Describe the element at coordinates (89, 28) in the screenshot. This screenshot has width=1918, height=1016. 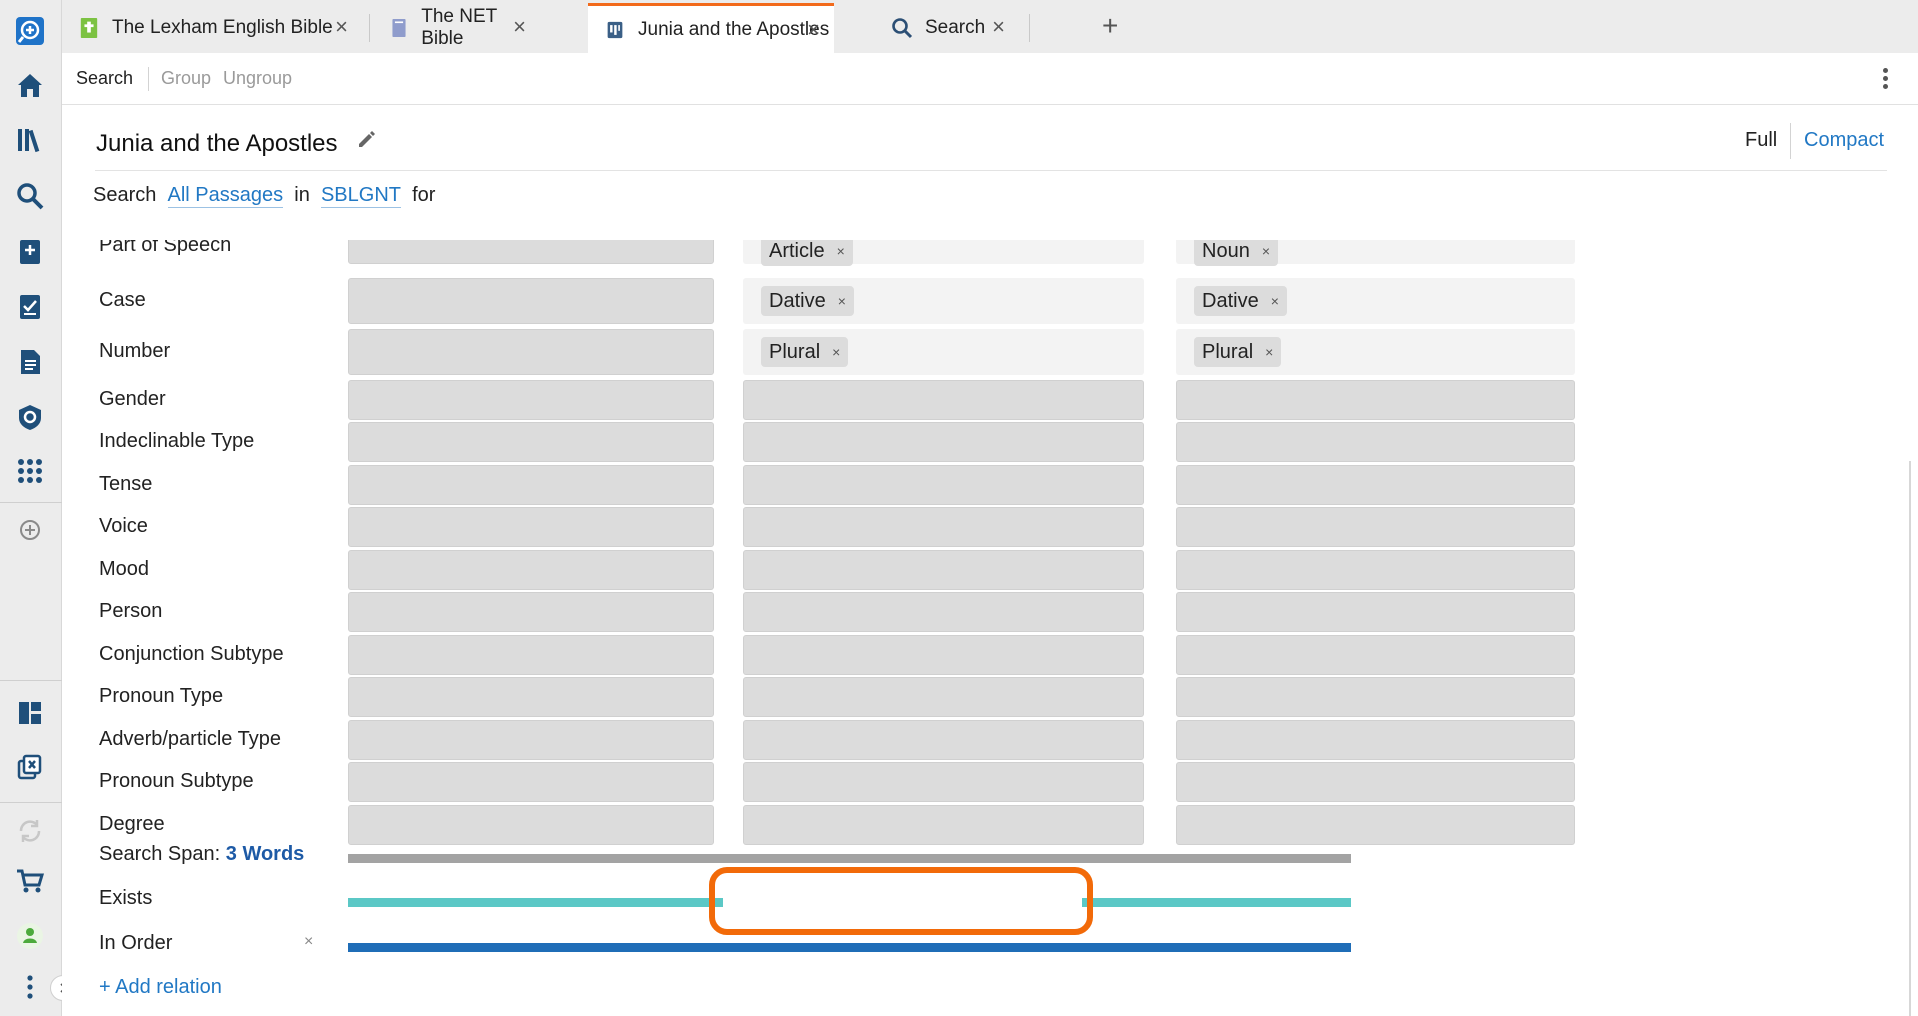
I see `lexham-book-icon` at that location.